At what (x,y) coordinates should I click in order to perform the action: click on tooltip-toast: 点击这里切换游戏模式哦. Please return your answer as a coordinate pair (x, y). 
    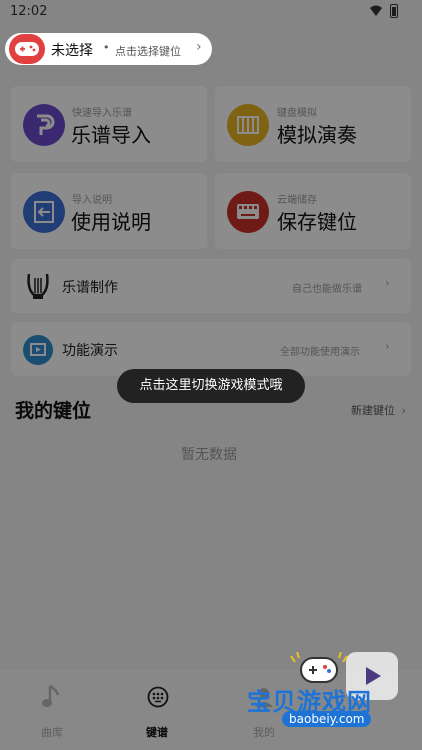
    Looking at the image, I should click on (211, 386).